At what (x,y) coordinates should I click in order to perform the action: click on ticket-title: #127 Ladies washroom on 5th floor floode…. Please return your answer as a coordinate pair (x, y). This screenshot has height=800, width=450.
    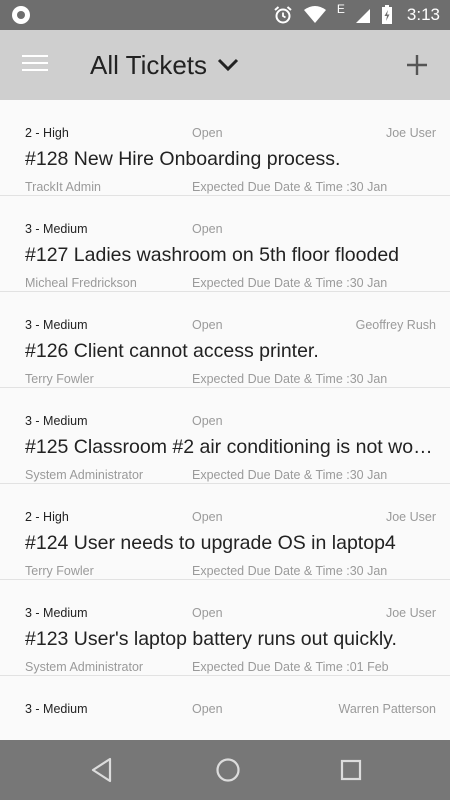
    Looking at the image, I should click on (212, 255).